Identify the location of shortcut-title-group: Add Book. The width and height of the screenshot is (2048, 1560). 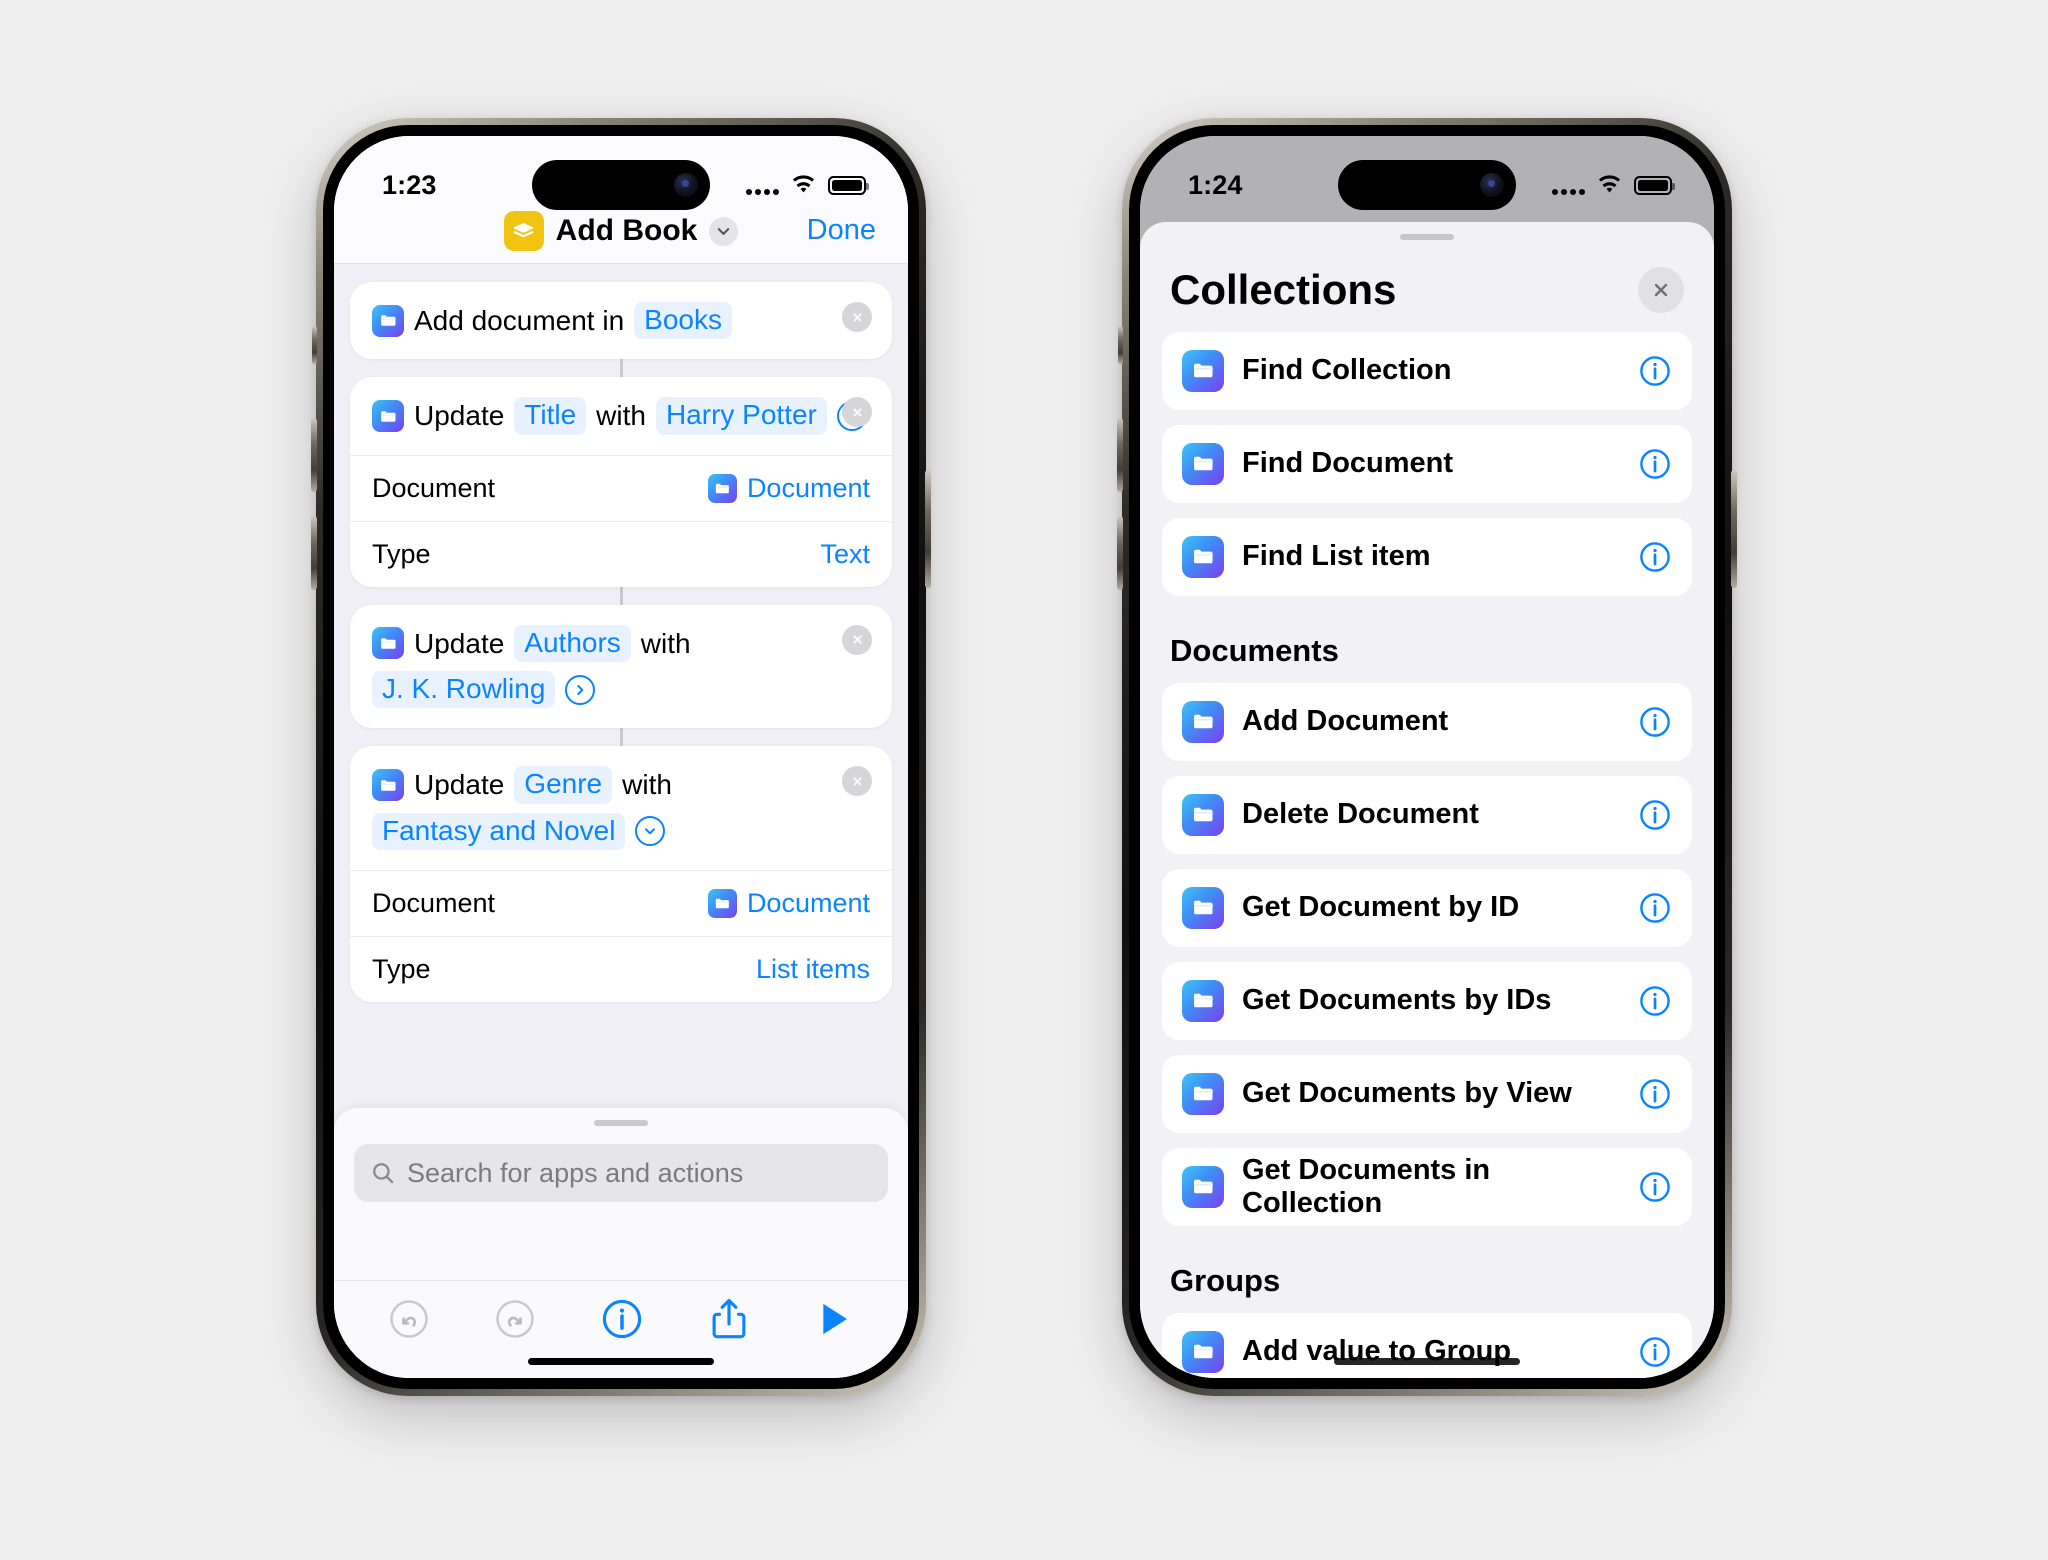
(621, 231).